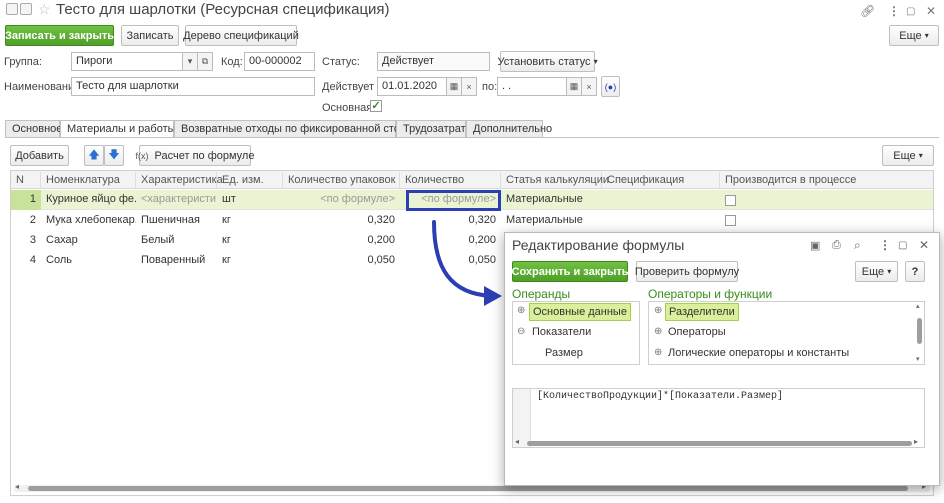 The height and width of the screenshot is (503, 944). I want to click on save-icon: ▣, so click(815, 245).